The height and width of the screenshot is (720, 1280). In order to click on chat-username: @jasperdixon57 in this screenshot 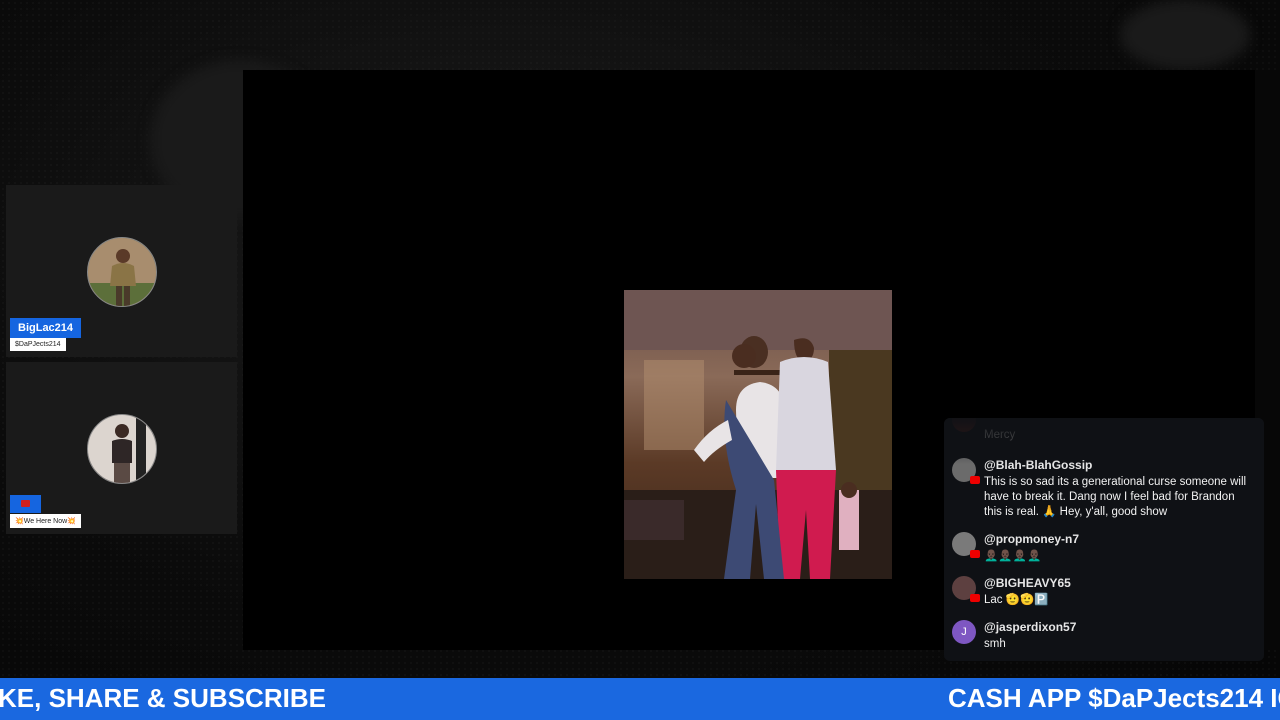, I will do `click(1030, 627)`.